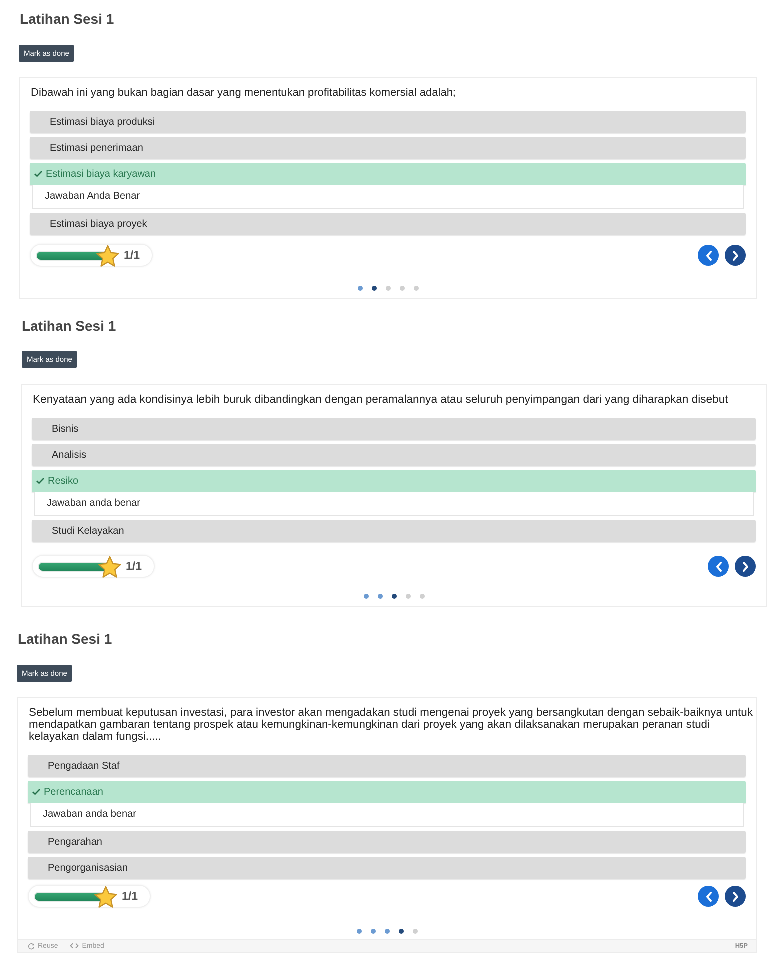  I want to click on answer-option: Pengorganisasian, so click(387, 868).